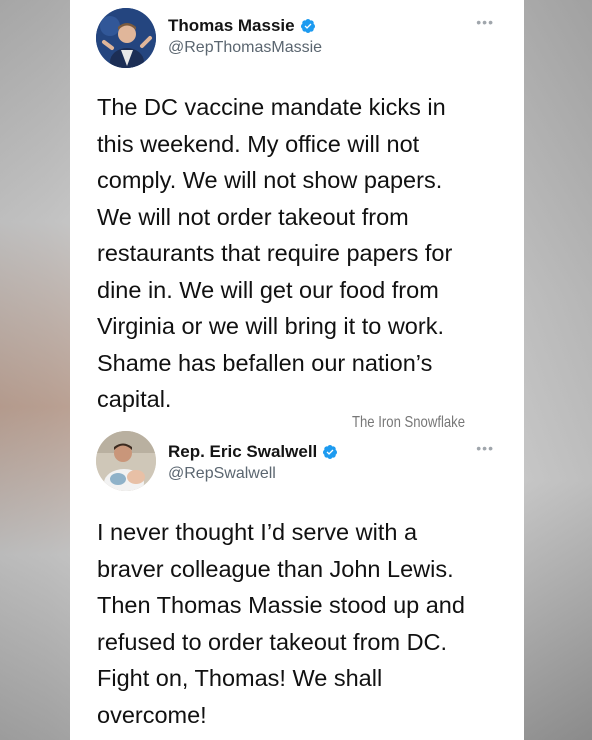 This screenshot has height=740, width=592. Describe the element at coordinates (557, 370) in the screenshot. I see `background-blur-right` at that location.